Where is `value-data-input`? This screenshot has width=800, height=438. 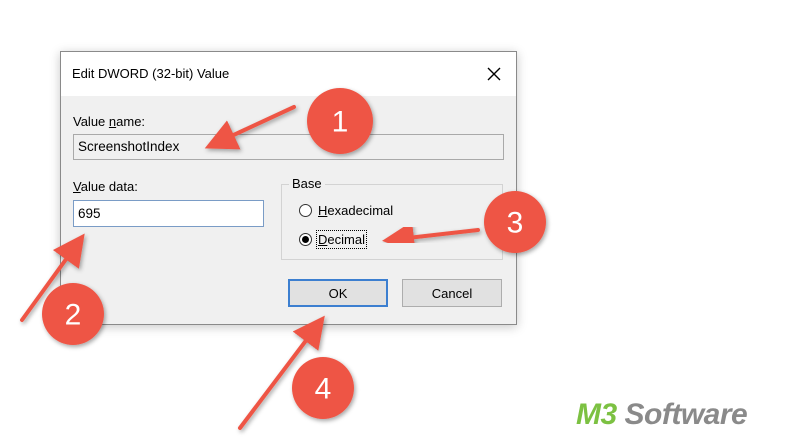 value-data-input is located at coordinates (168, 213).